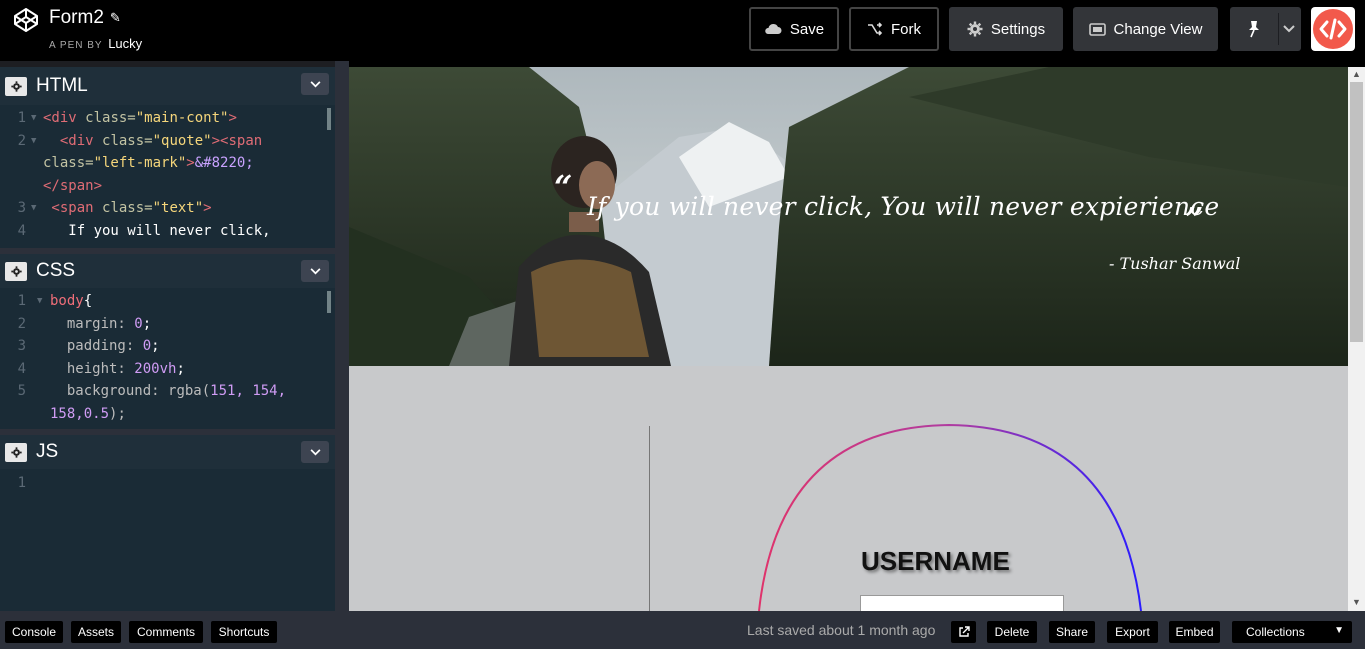 The width and height of the screenshot is (1365, 649). Describe the element at coordinates (962, 603) in the screenshot. I see `username-input` at that location.